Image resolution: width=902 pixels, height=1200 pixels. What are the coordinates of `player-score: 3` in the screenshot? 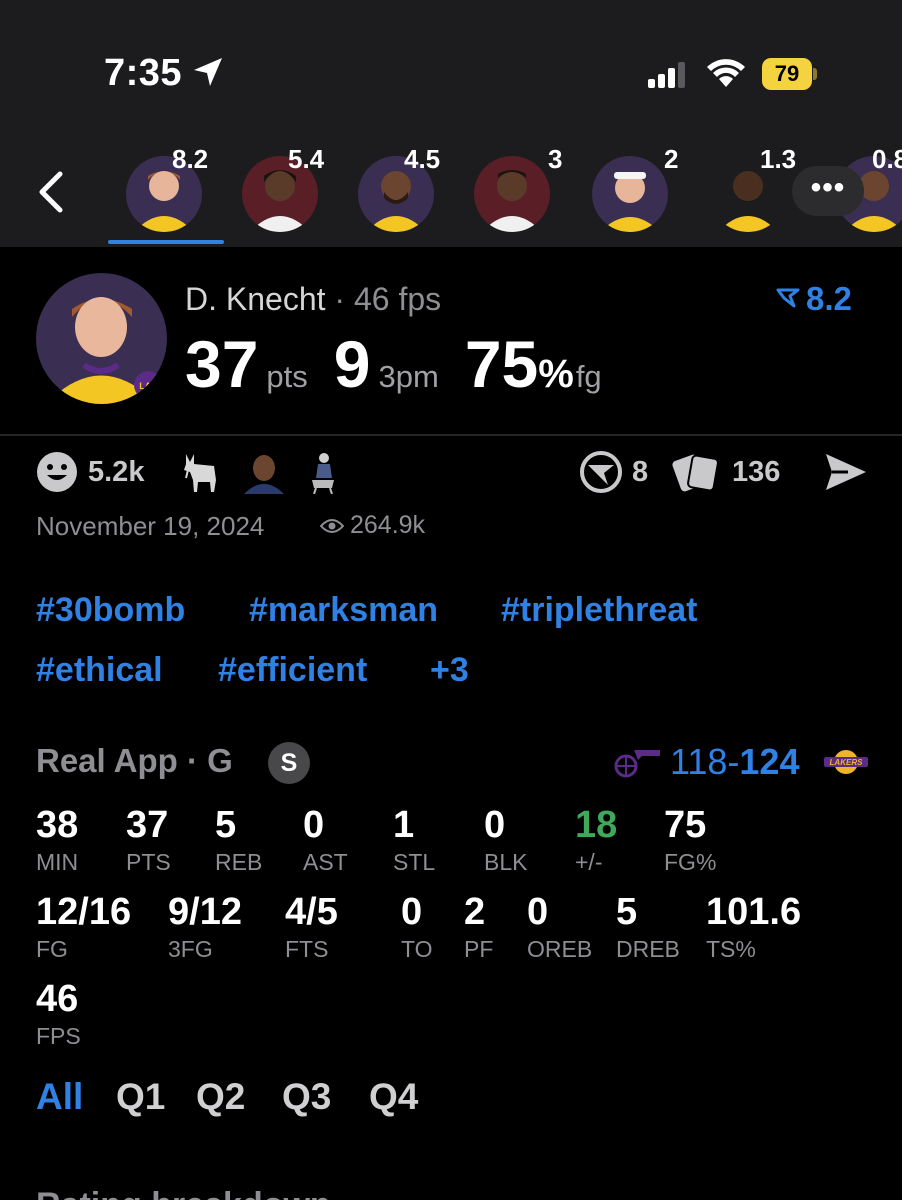 It's located at (555, 159).